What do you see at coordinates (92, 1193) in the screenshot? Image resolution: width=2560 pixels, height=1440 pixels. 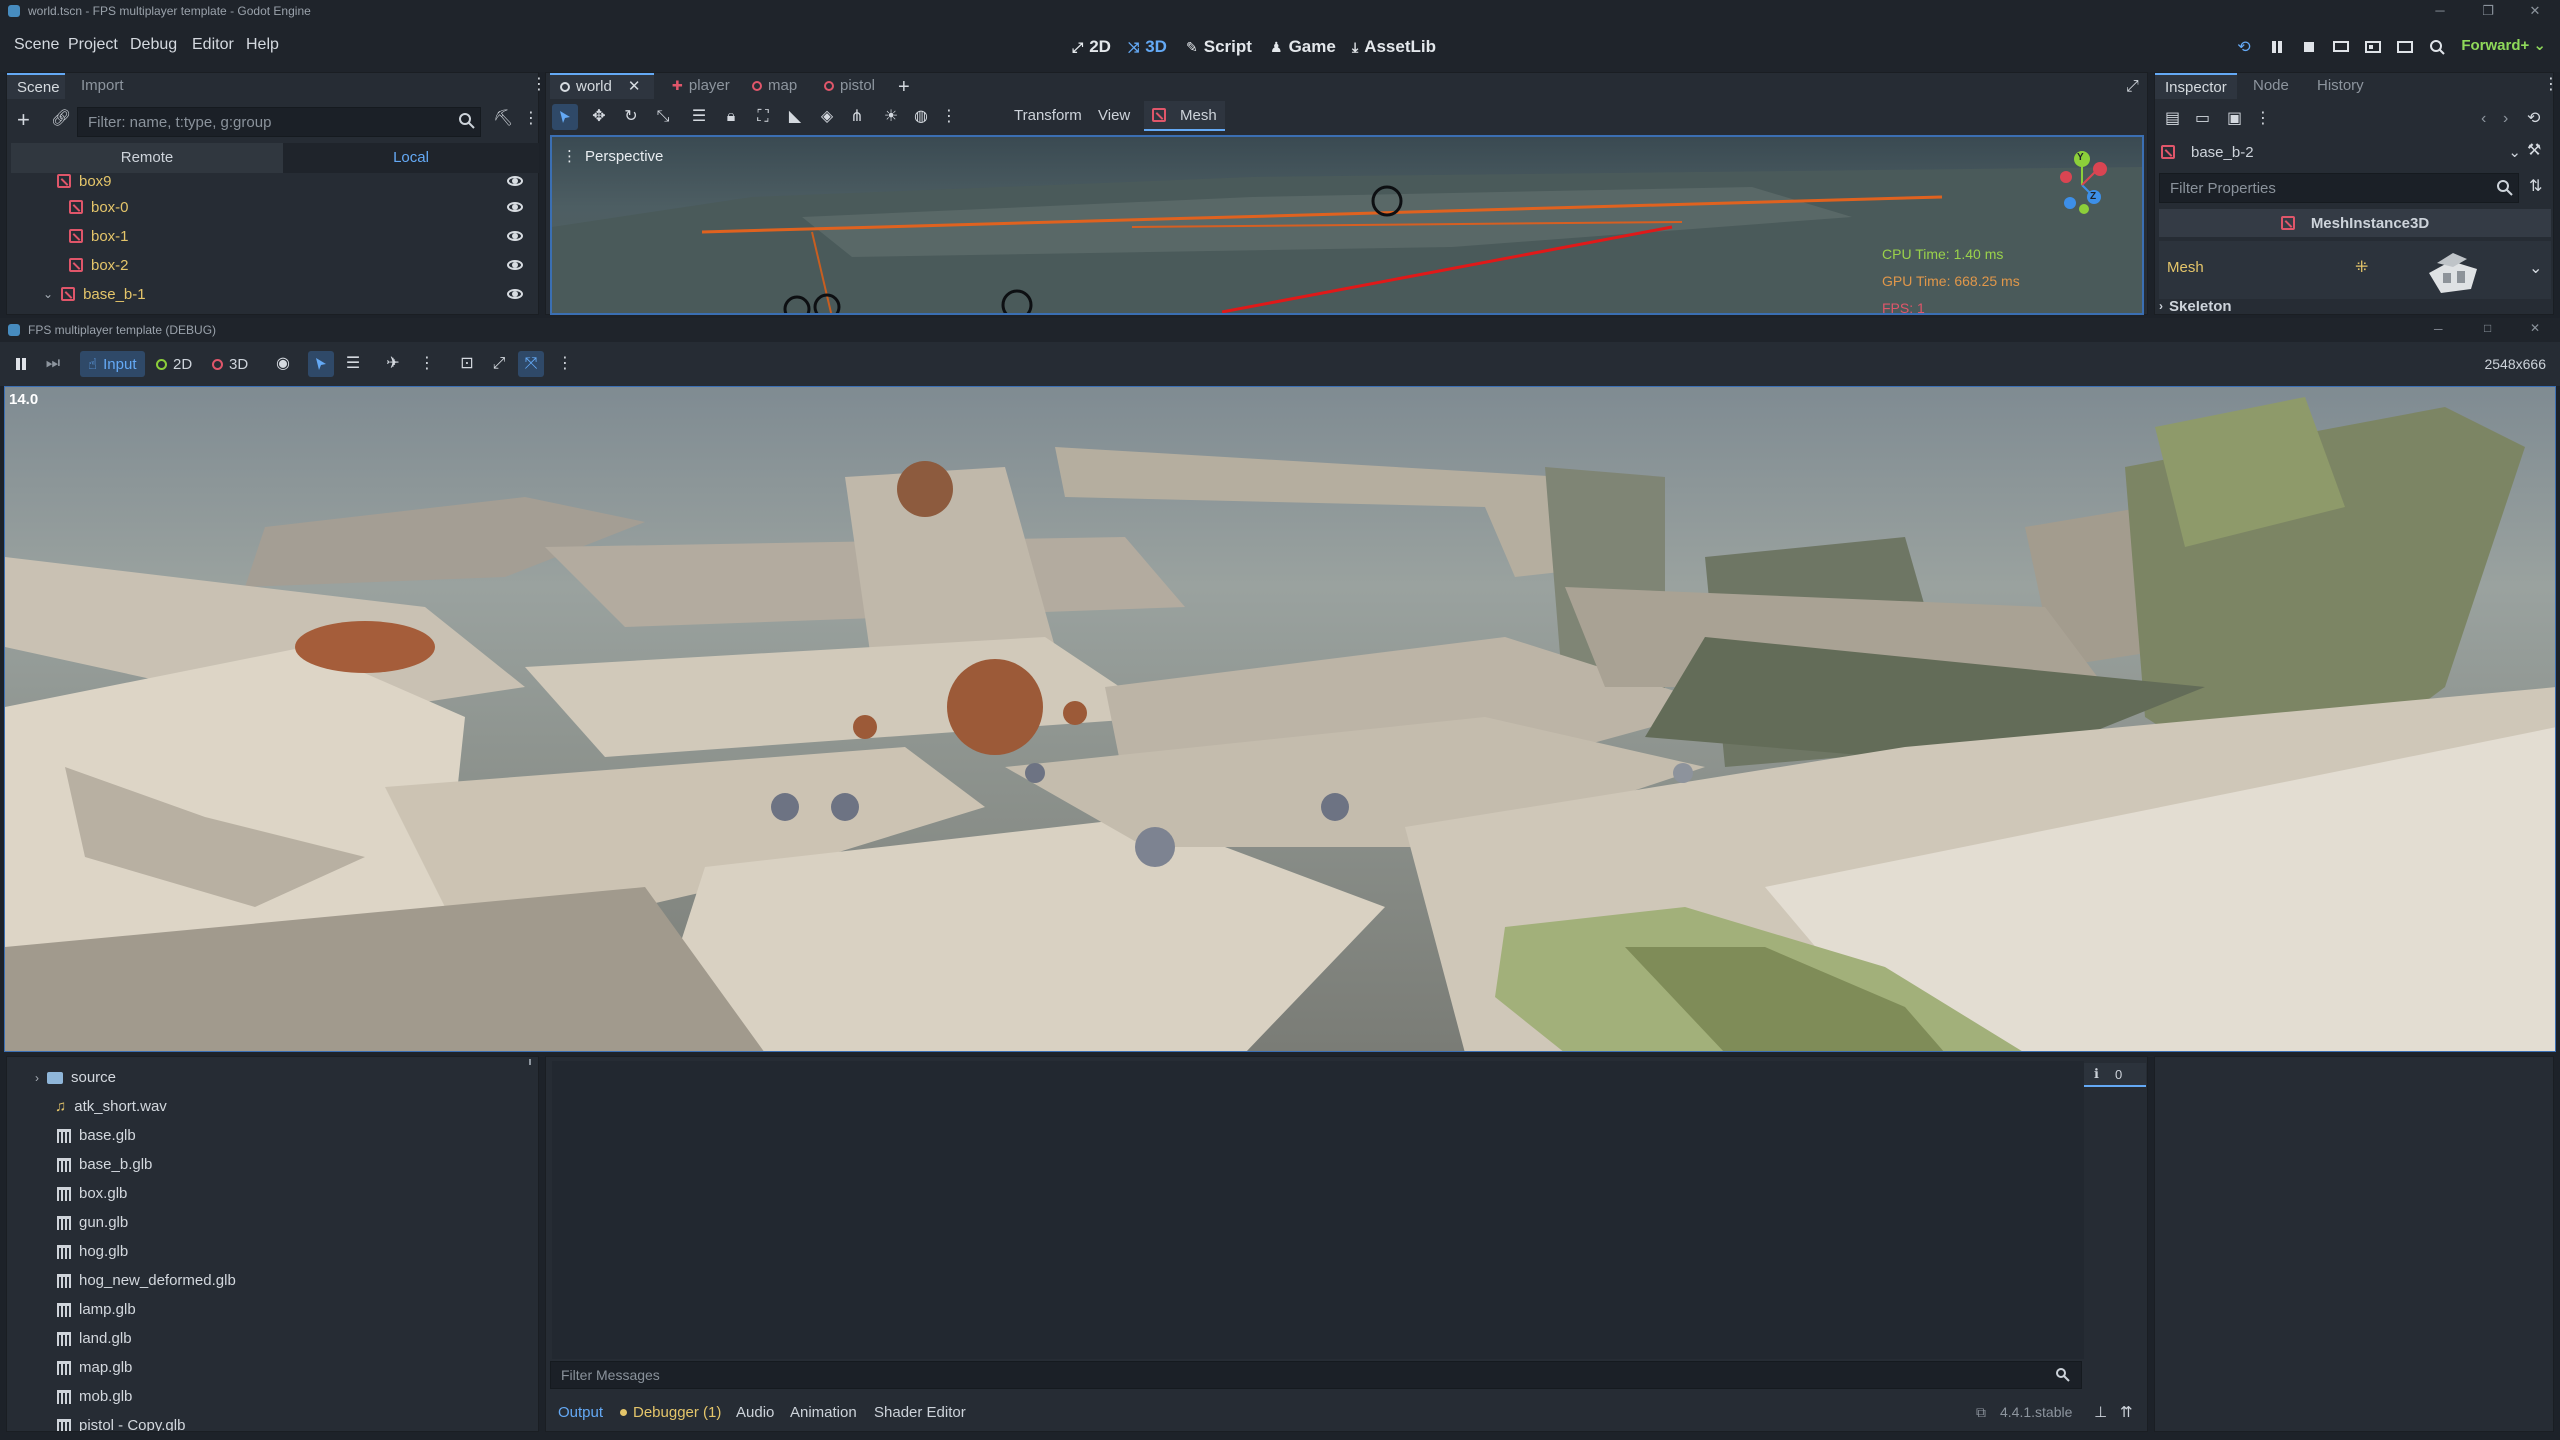 I see `filesystem-item: box.glb` at bounding box center [92, 1193].